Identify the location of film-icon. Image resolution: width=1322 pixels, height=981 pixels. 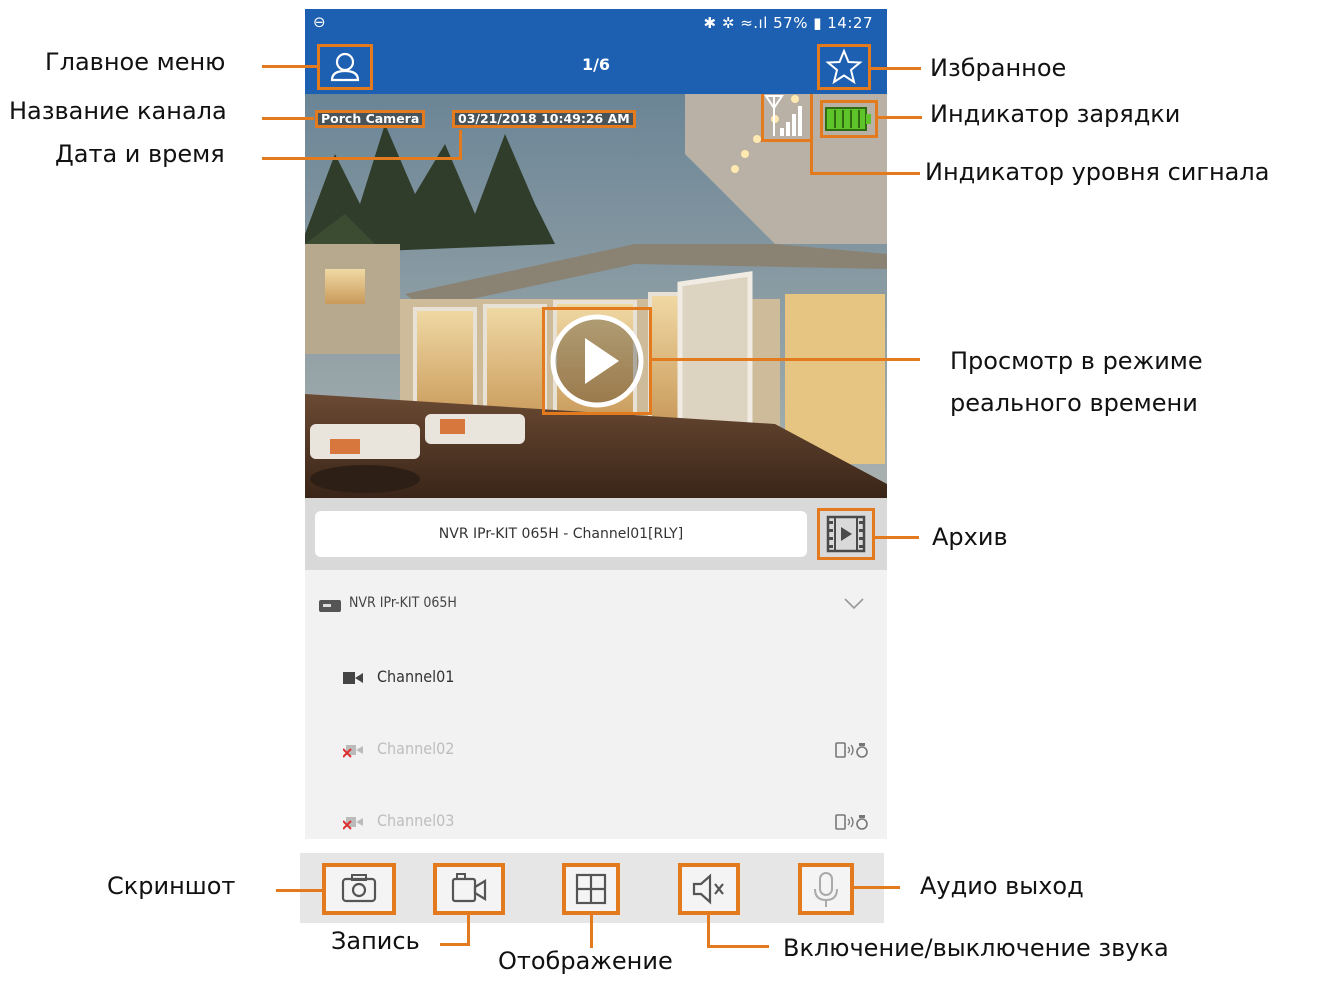
(846, 534).